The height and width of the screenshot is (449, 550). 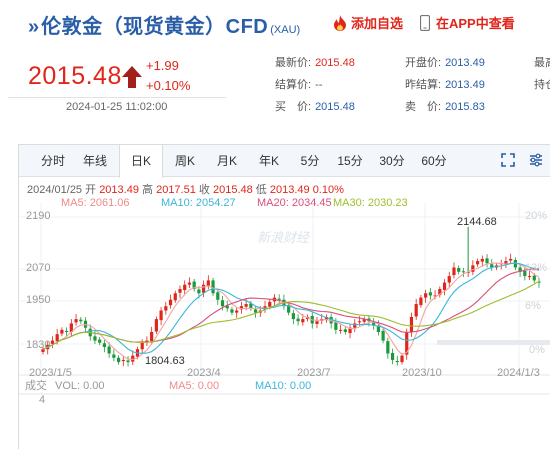 What do you see at coordinates (340, 22) in the screenshot?
I see `fire-icon` at bounding box center [340, 22].